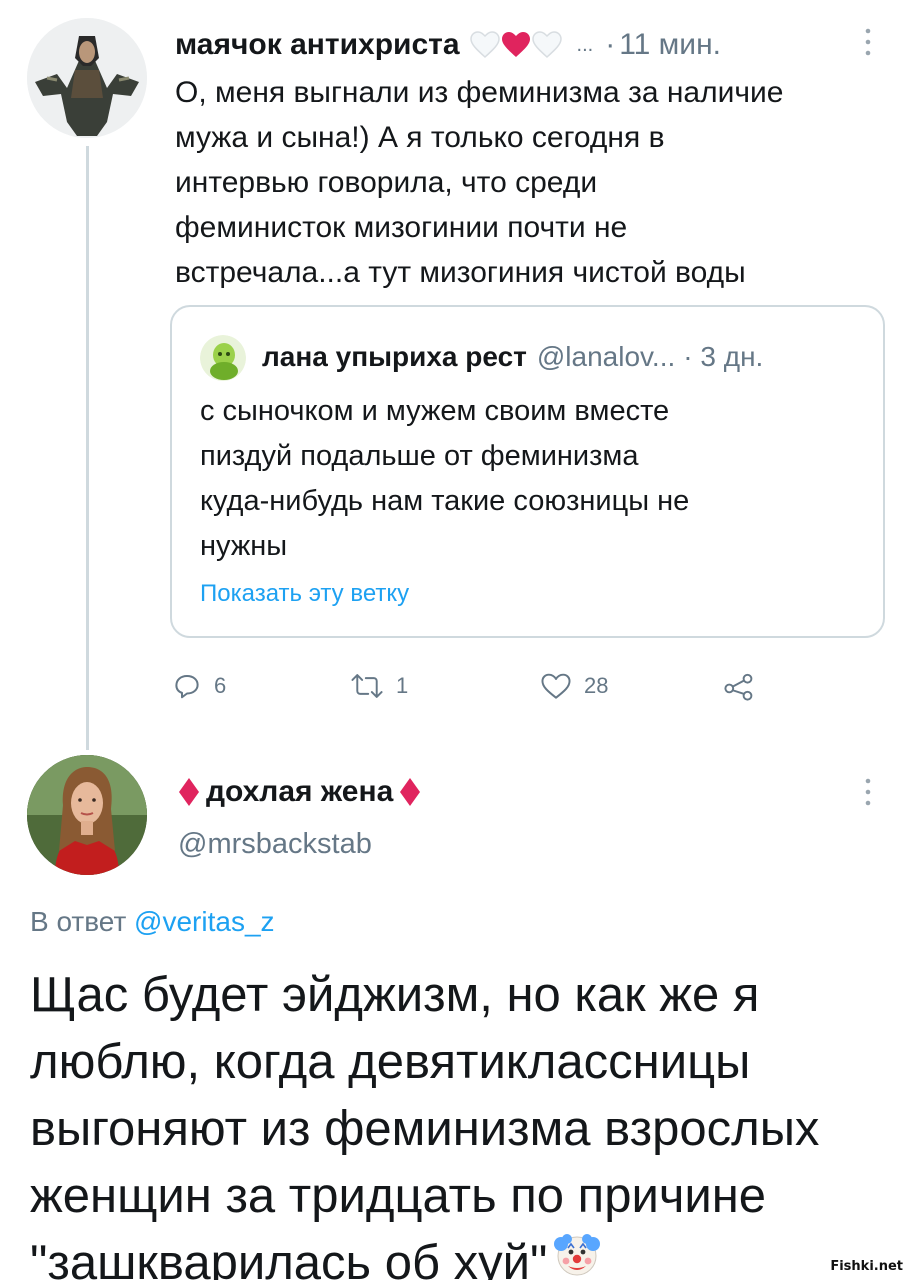 This screenshot has height=1280, width=911. What do you see at coordinates (317, 45) in the screenshot?
I see `author-name: маячок антихриста` at bounding box center [317, 45].